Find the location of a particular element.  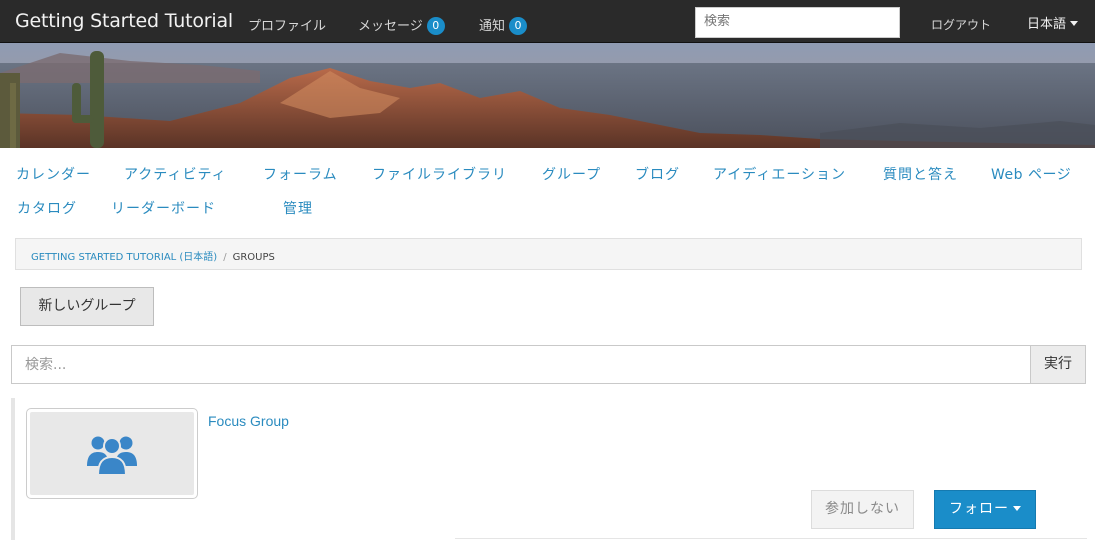

menu-leaderboard: リーダーボード is located at coordinates (163, 208).